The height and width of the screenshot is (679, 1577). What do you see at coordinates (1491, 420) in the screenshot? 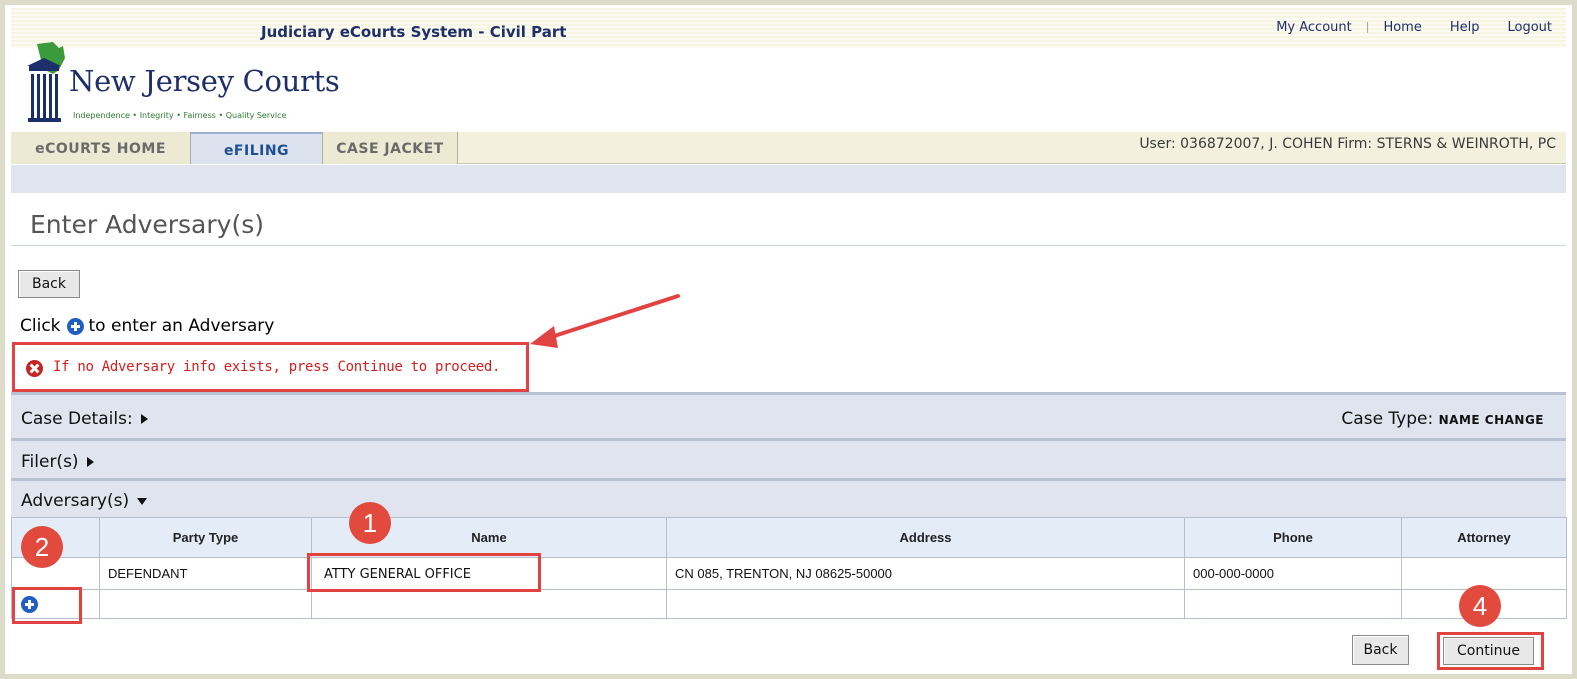
I see `case-type-value: NAME CHANGE` at bounding box center [1491, 420].